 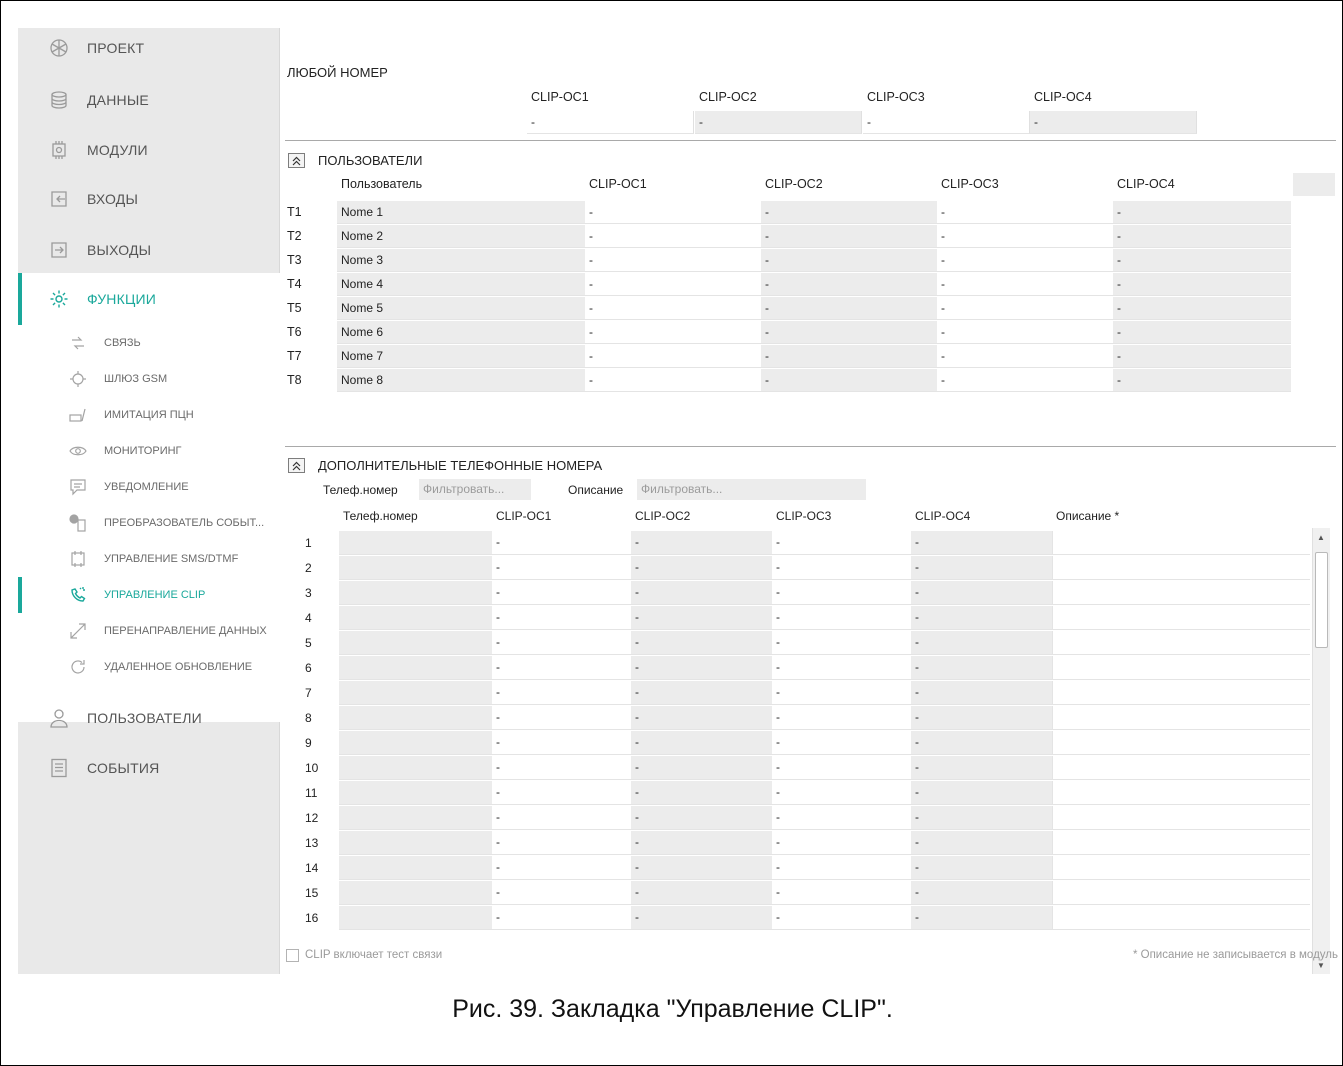 What do you see at coordinates (461, 260) in the screenshot?
I see `user-name-cell: Nome 3` at bounding box center [461, 260].